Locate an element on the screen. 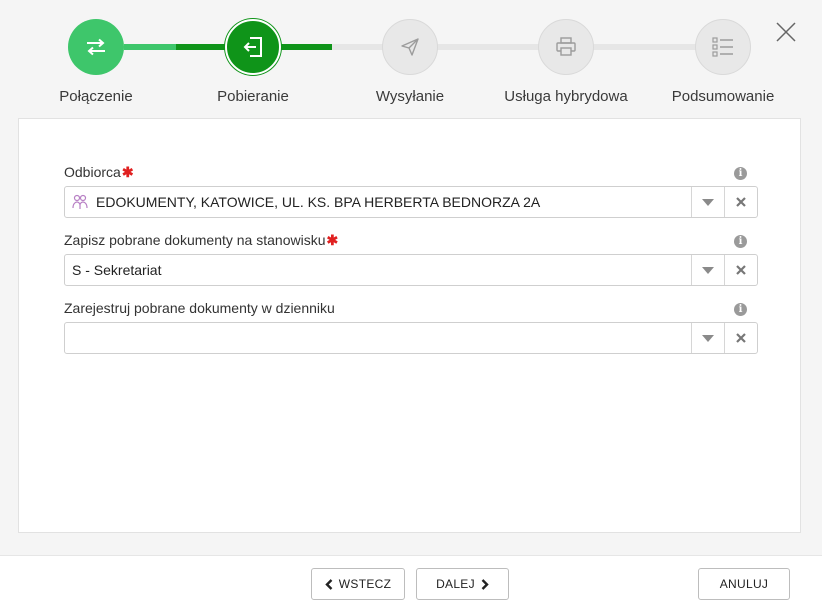 The height and width of the screenshot is (607, 822). cancel-button-label: ANULUJ is located at coordinates (744, 584).